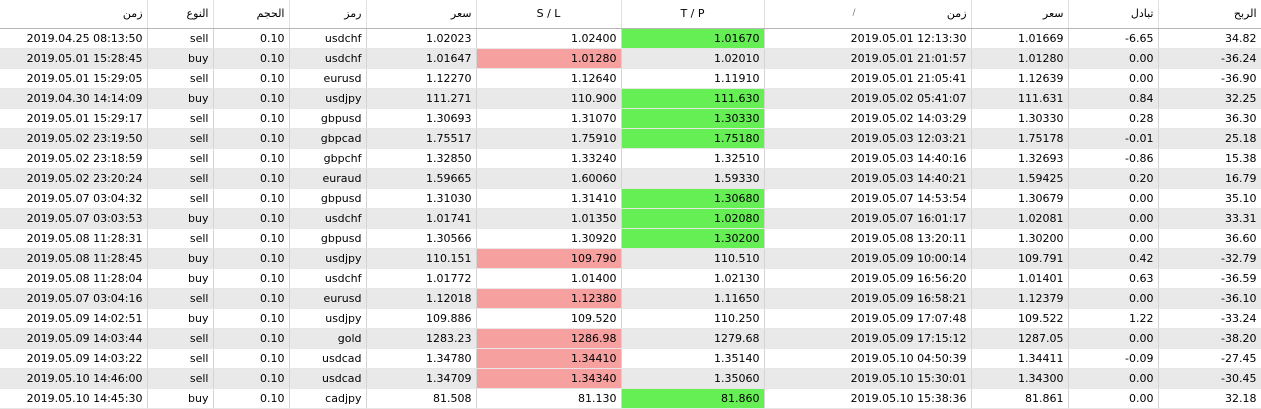  What do you see at coordinates (74, 58) in the screenshot?
I see `cell-open-time: 2019.05.01 15:28:45` at bounding box center [74, 58].